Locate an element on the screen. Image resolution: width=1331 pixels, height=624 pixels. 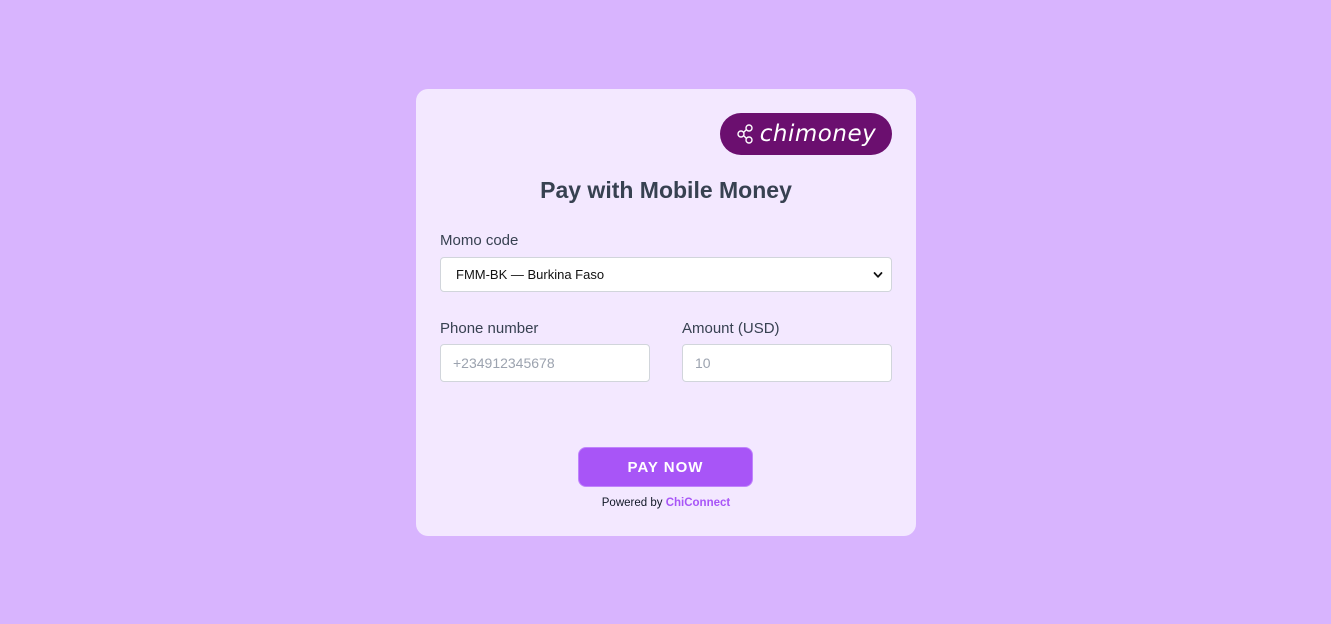
page-title: Pay with Mobile Money is located at coordinates (666, 190).